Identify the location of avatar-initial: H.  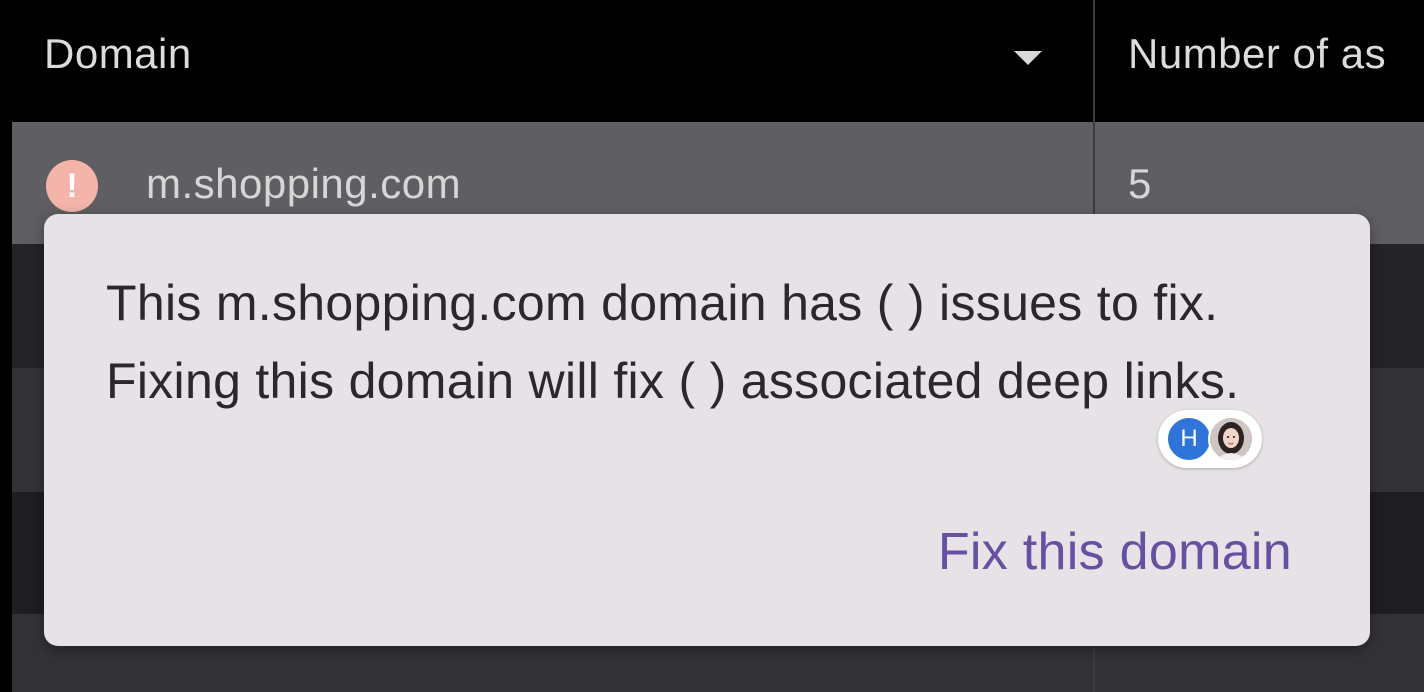
(1189, 438).